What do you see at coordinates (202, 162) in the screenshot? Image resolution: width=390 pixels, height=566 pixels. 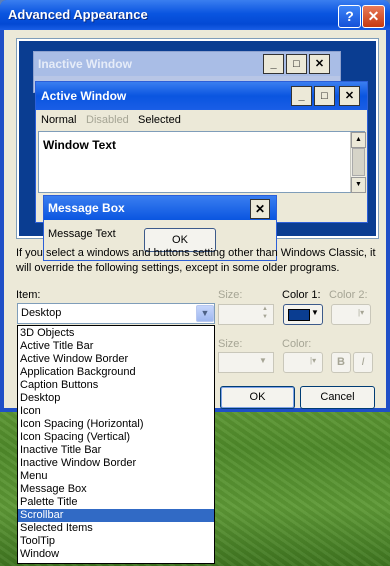 I see `window-text-area: Window Text ▲ ▼` at bounding box center [202, 162].